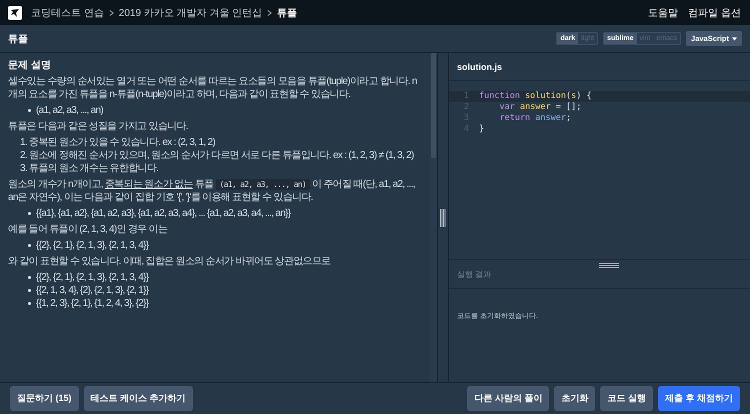  What do you see at coordinates (190, 13) in the screenshot?
I see `breadcrumb-link: 2019 카카오 개발자 겨울 인턴십` at bounding box center [190, 13].